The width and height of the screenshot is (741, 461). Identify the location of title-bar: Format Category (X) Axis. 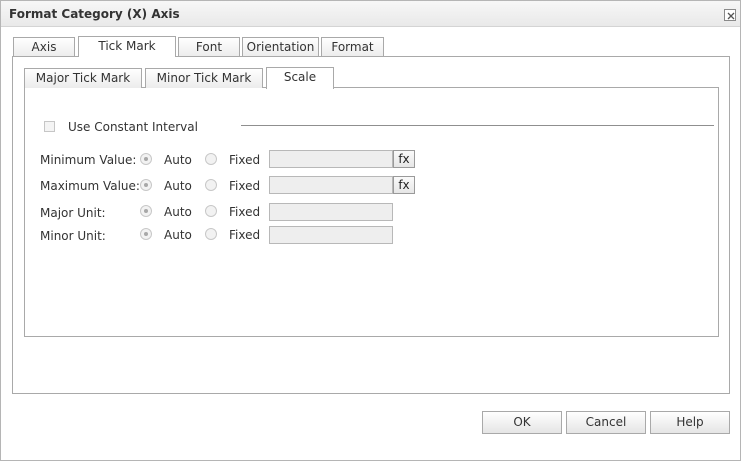
(370, 14).